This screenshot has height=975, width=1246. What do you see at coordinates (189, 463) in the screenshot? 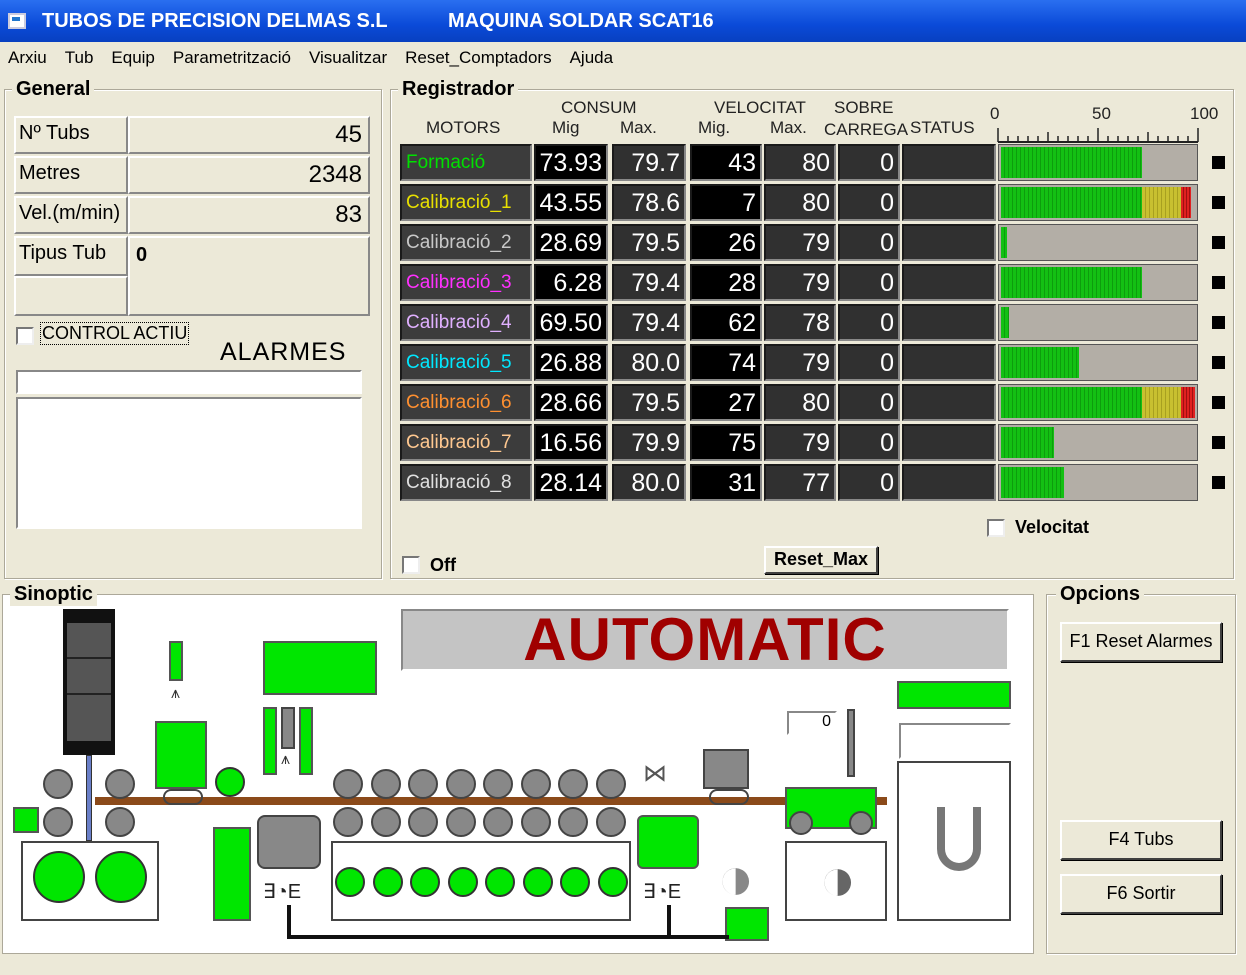
I see `alarm-list` at bounding box center [189, 463].